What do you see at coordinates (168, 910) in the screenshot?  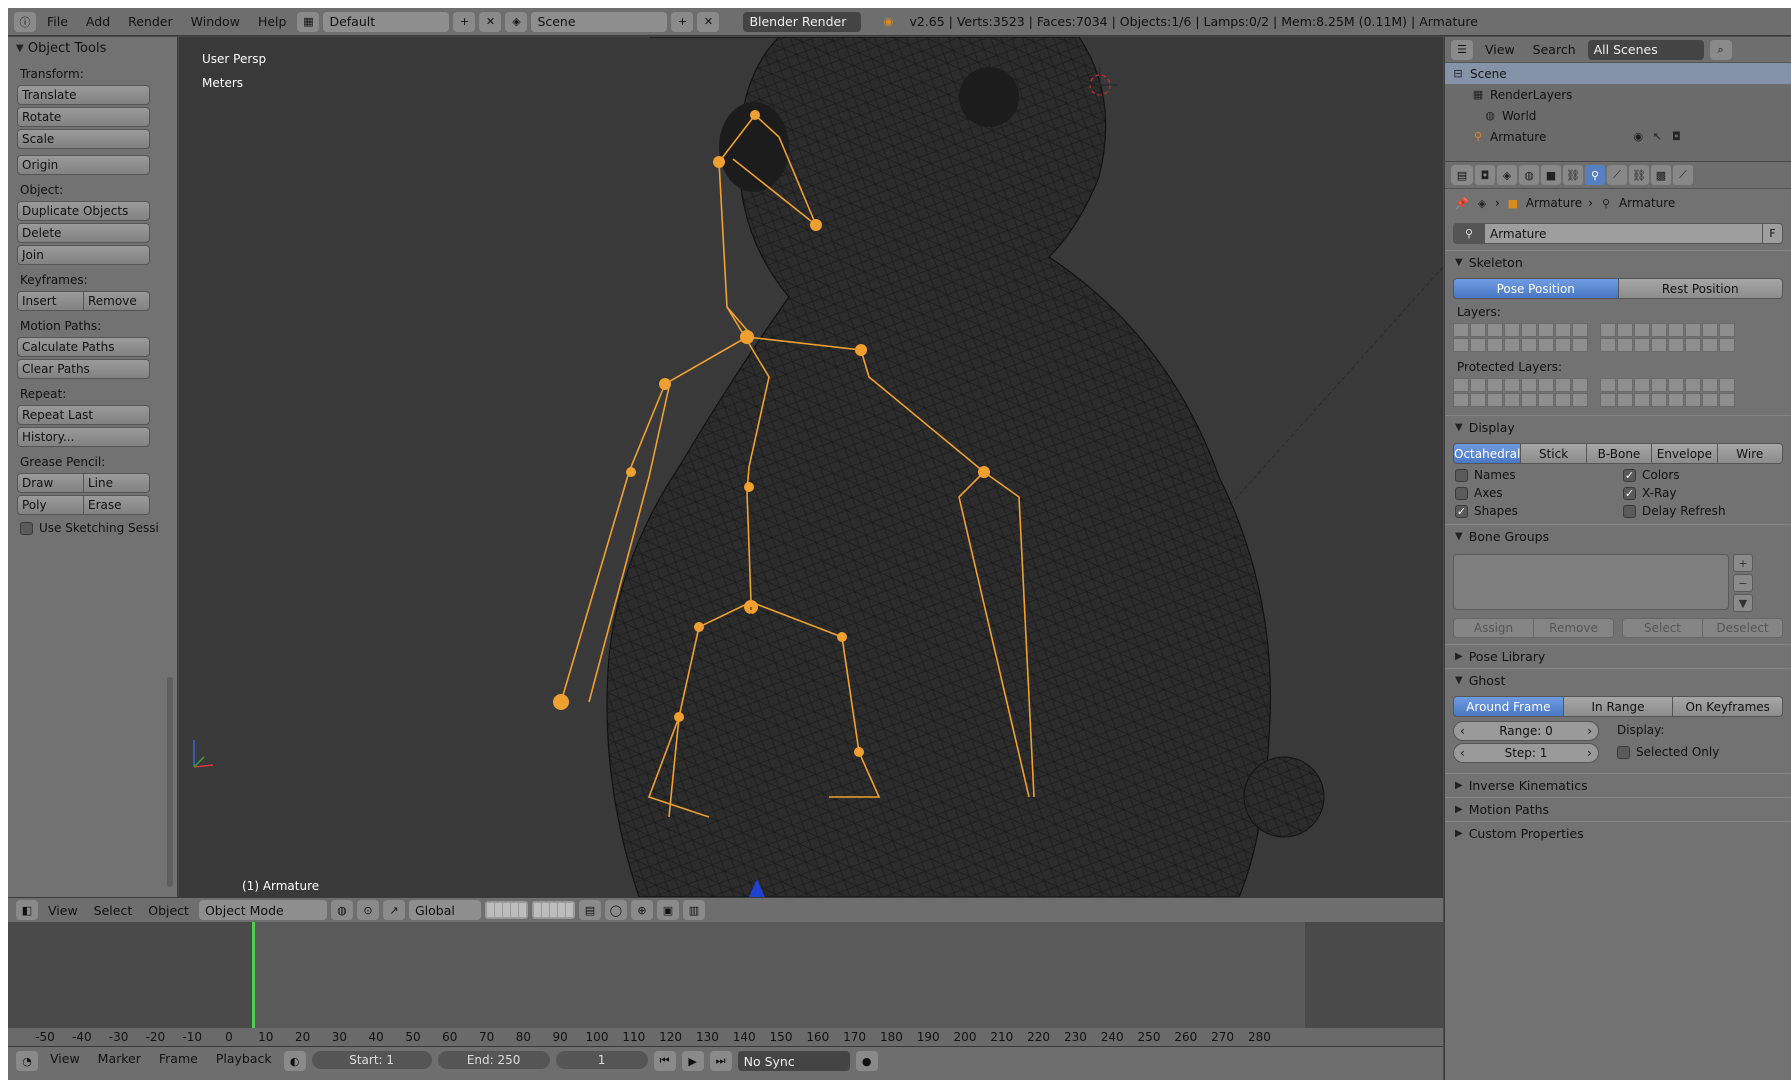 I see `menu-object: Object` at bounding box center [168, 910].